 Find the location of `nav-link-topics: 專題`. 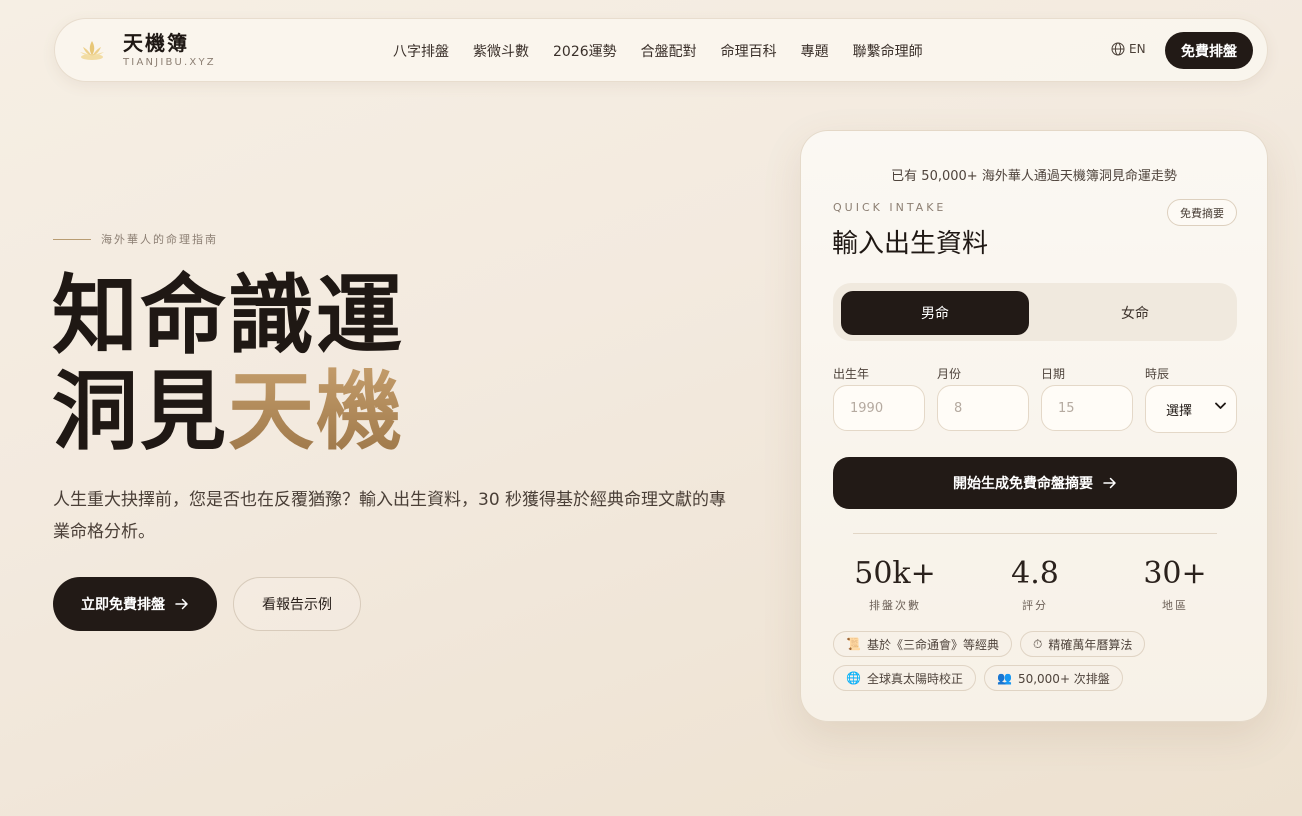

nav-link-topics: 專題 is located at coordinates (815, 51).